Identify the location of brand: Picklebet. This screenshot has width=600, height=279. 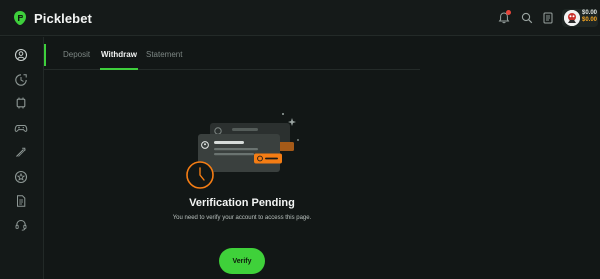
(52, 18).